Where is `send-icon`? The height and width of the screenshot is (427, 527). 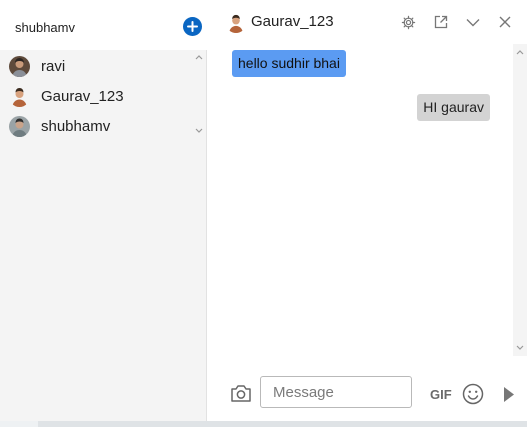
send-icon is located at coordinates (509, 397).